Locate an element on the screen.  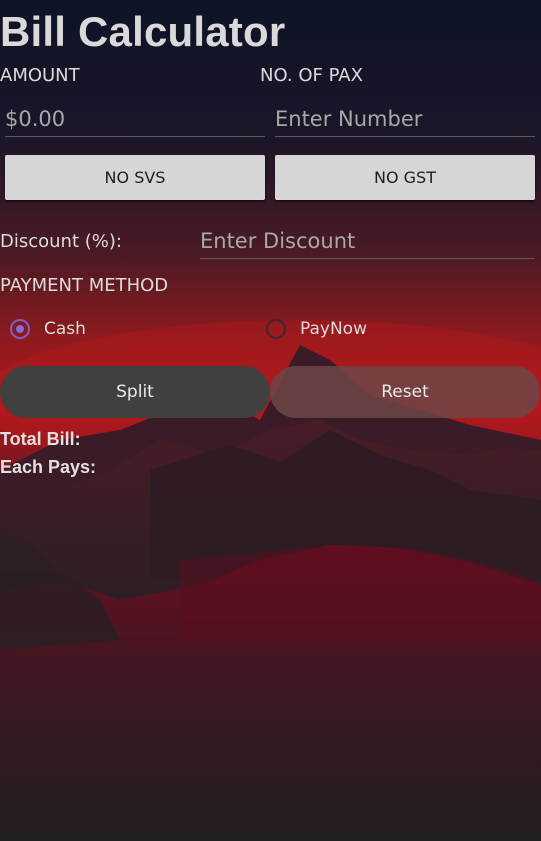
page-title: Bill Calculator is located at coordinates (143, 31).